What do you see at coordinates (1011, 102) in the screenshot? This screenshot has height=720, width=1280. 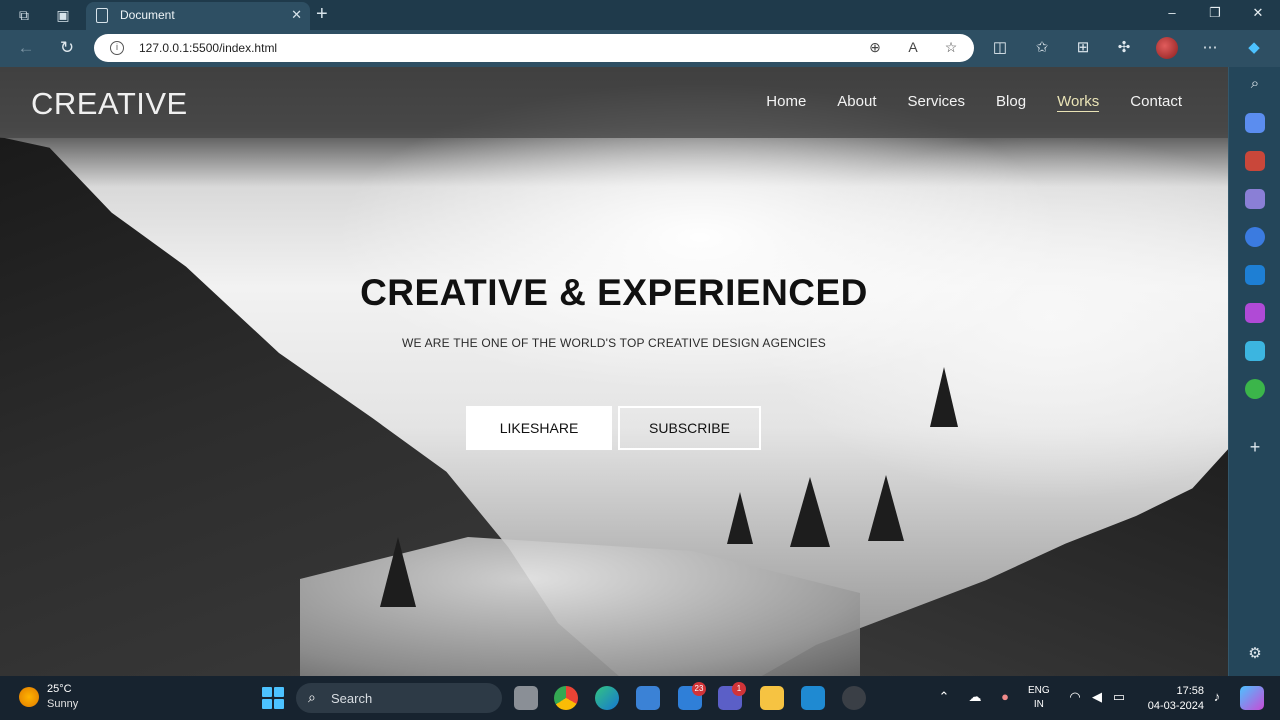 I see `nav-blog: Blog` at bounding box center [1011, 102].